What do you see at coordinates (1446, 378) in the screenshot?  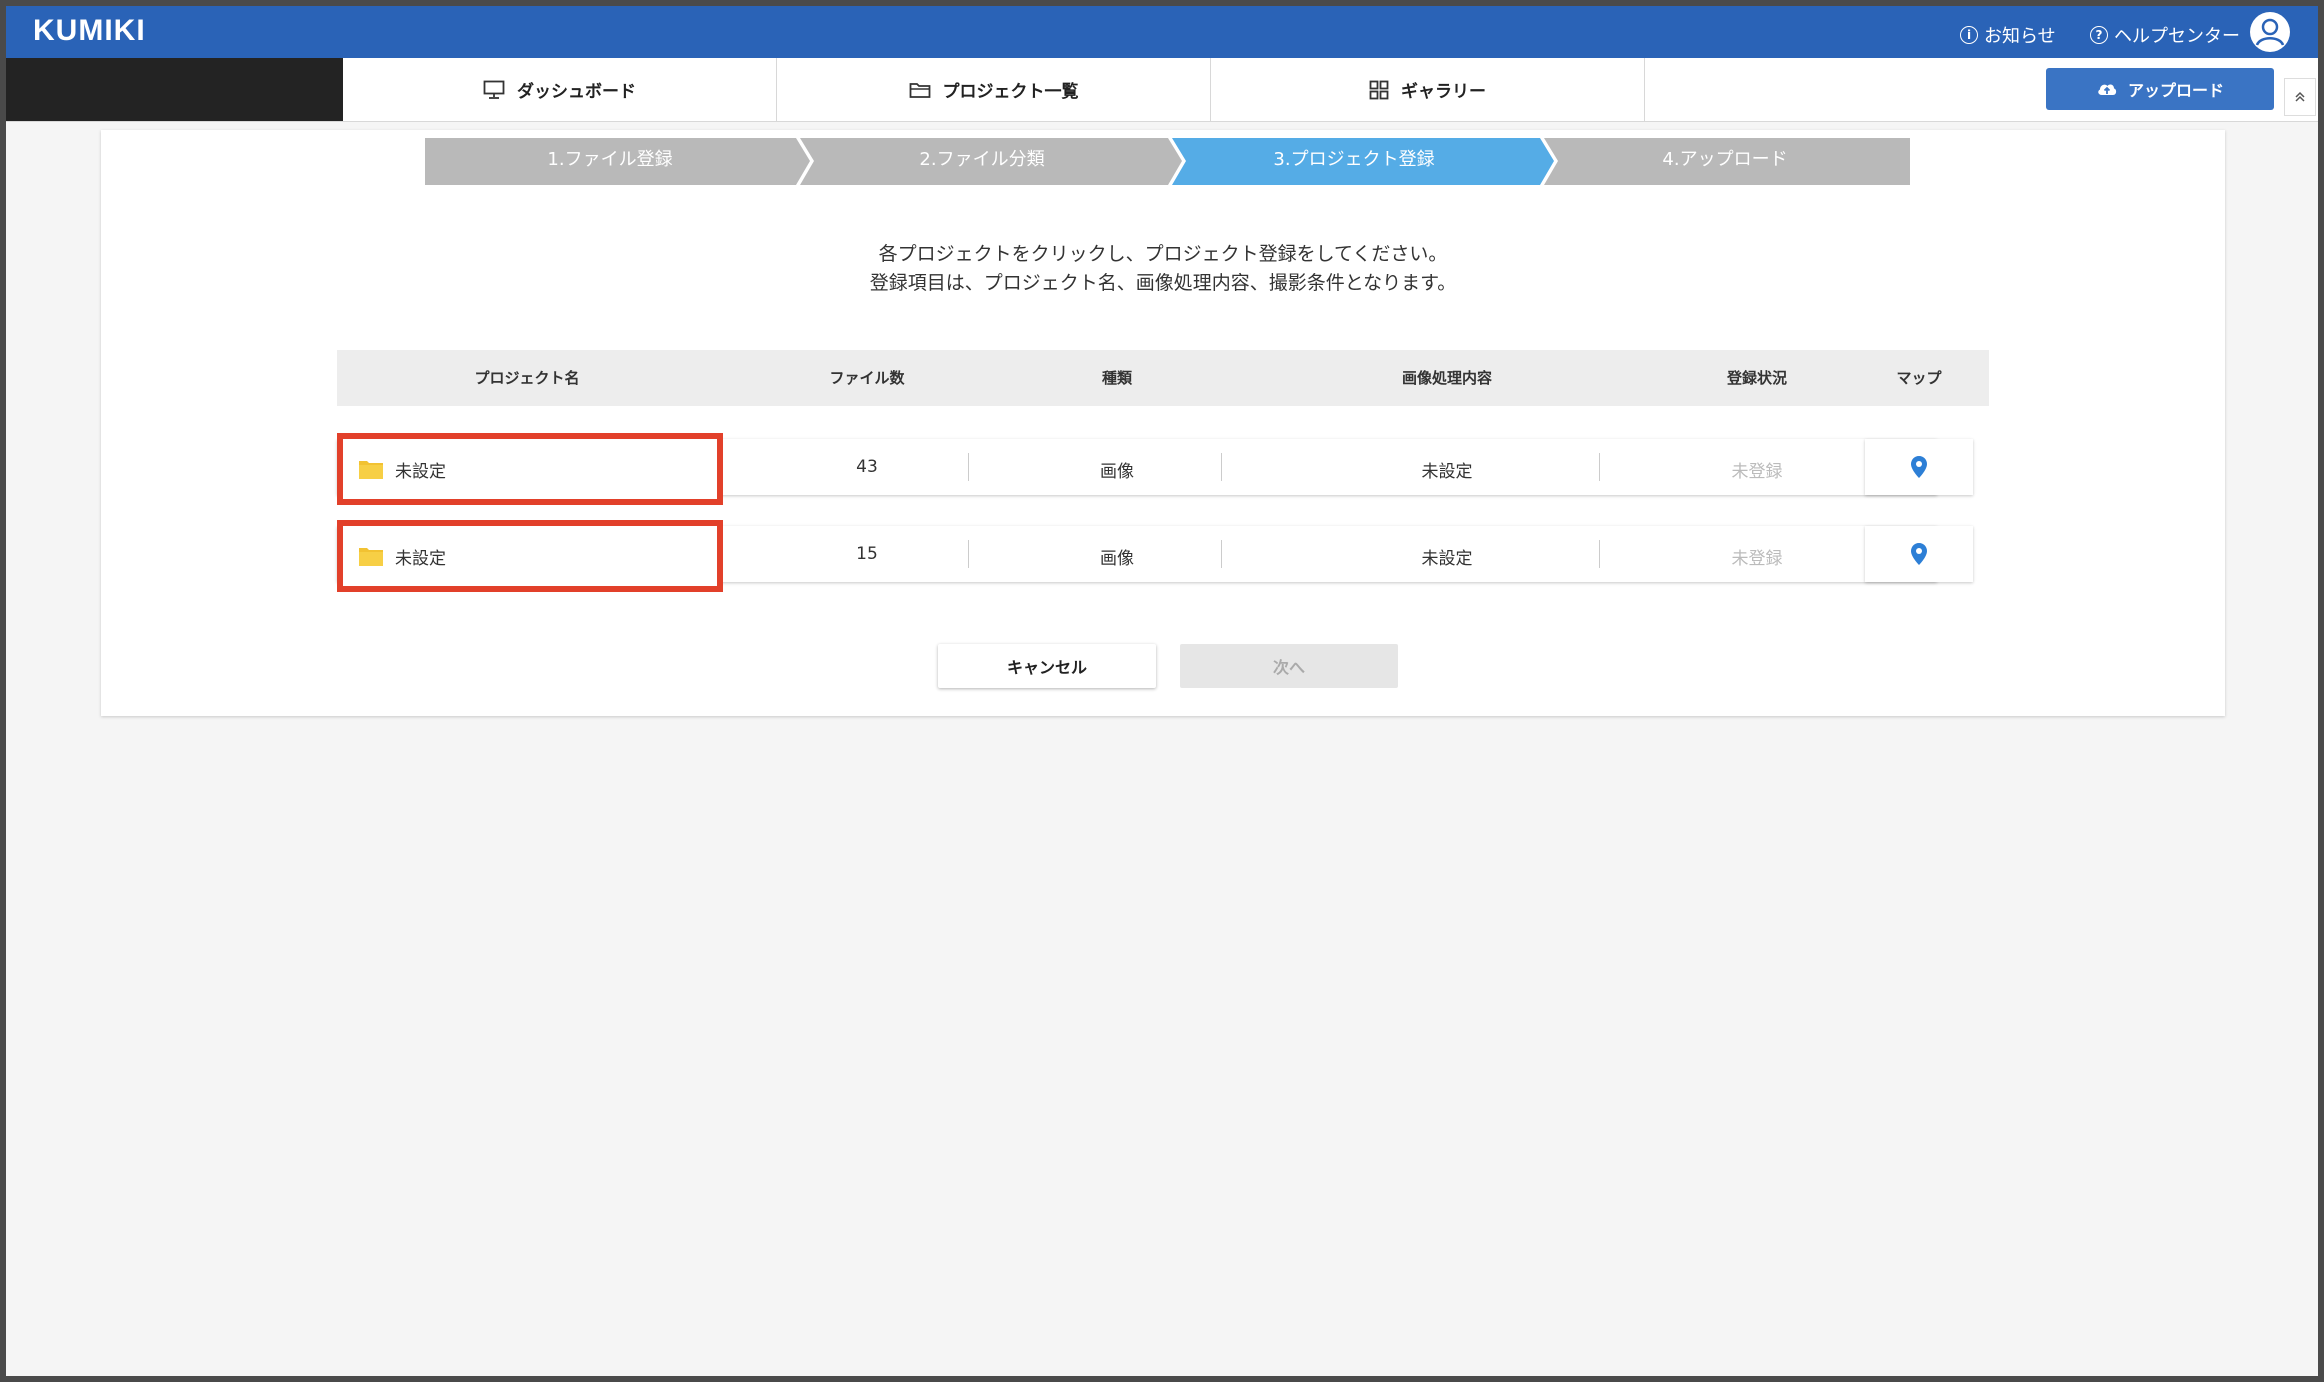 I see `header-processing: 画像処理内容` at bounding box center [1446, 378].